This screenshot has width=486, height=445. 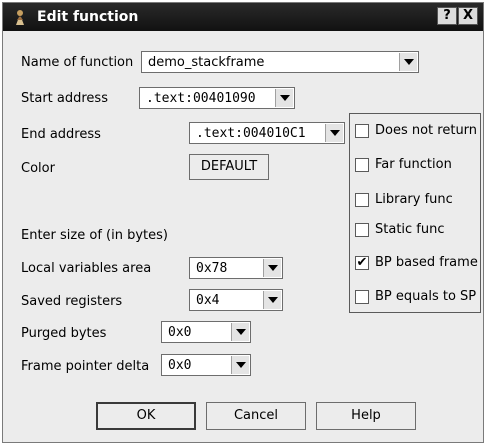 I want to click on function-name-combobox: demo_stackframe, so click(x=280, y=62).